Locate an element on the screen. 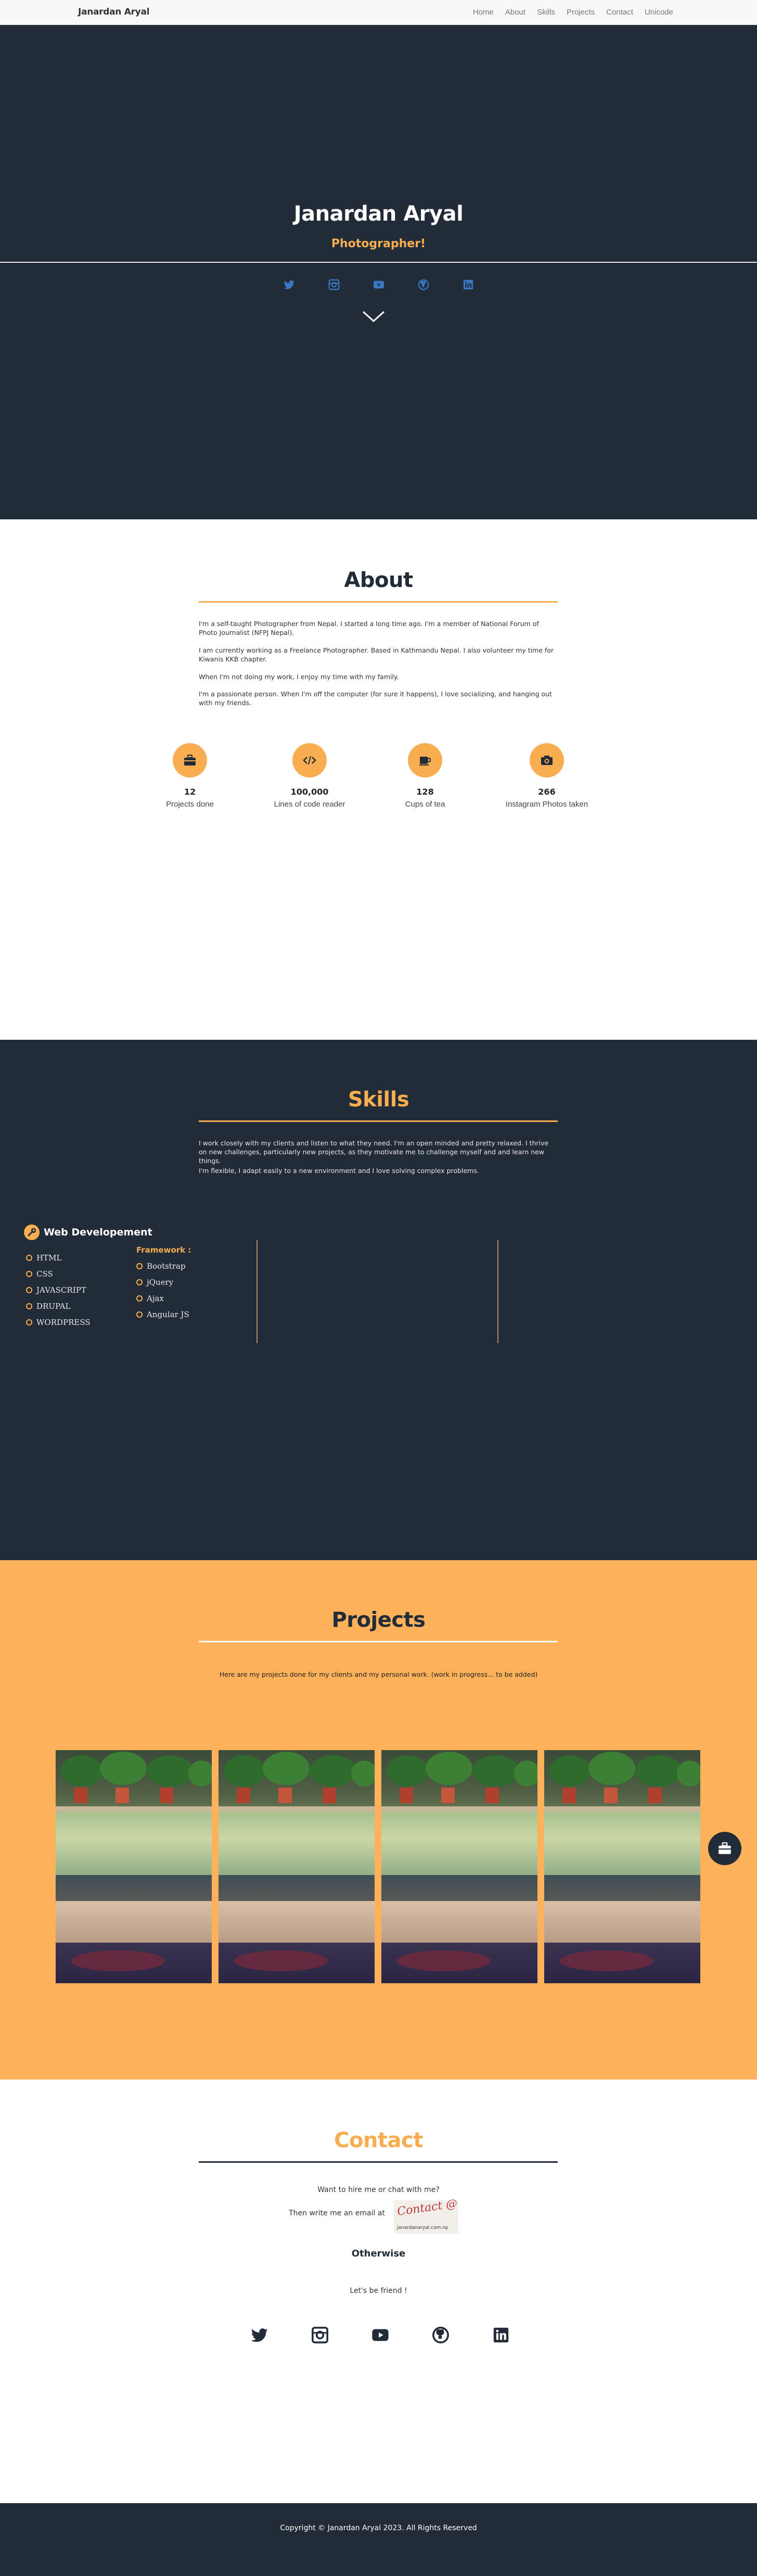 Image resolution: width=757 pixels, height=2576 pixels. skill-category-header: Web Developement is located at coordinates (88, 1232).